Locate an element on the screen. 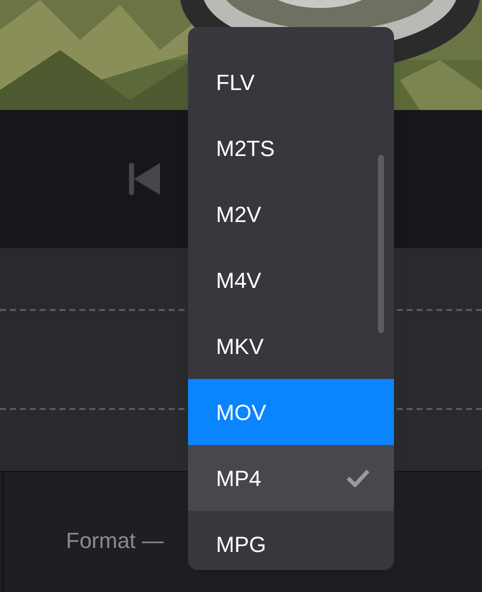 The image size is (482, 592). scrollbar is located at coordinates (381, 244).